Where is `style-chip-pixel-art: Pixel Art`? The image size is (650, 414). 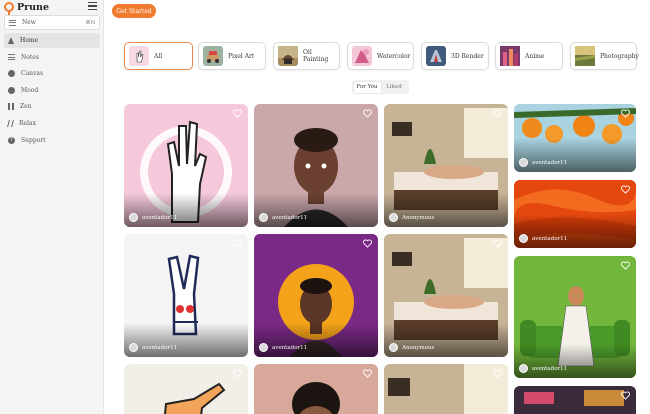 style-chip-pixel-art: Pixel Art is located at coordinates (232, 56).